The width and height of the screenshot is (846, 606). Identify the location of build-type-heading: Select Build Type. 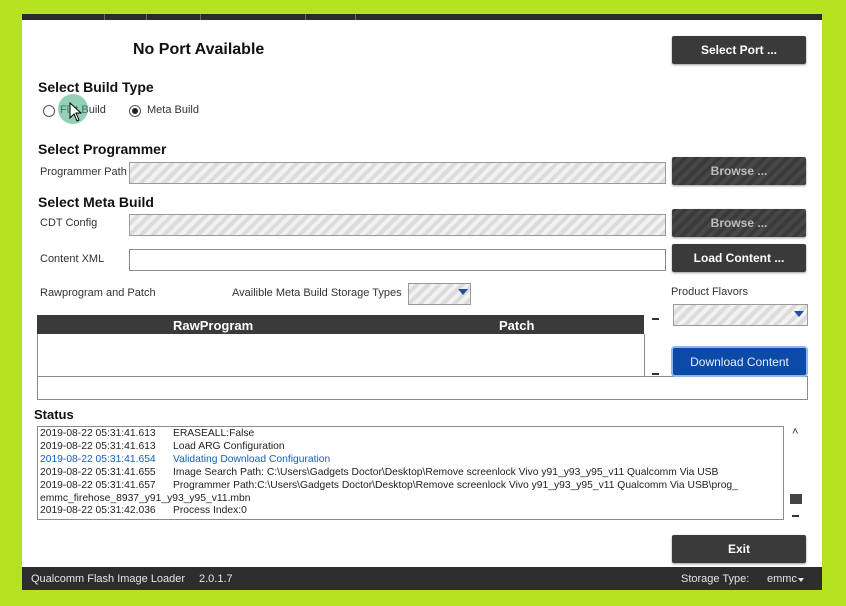
(96, 87).